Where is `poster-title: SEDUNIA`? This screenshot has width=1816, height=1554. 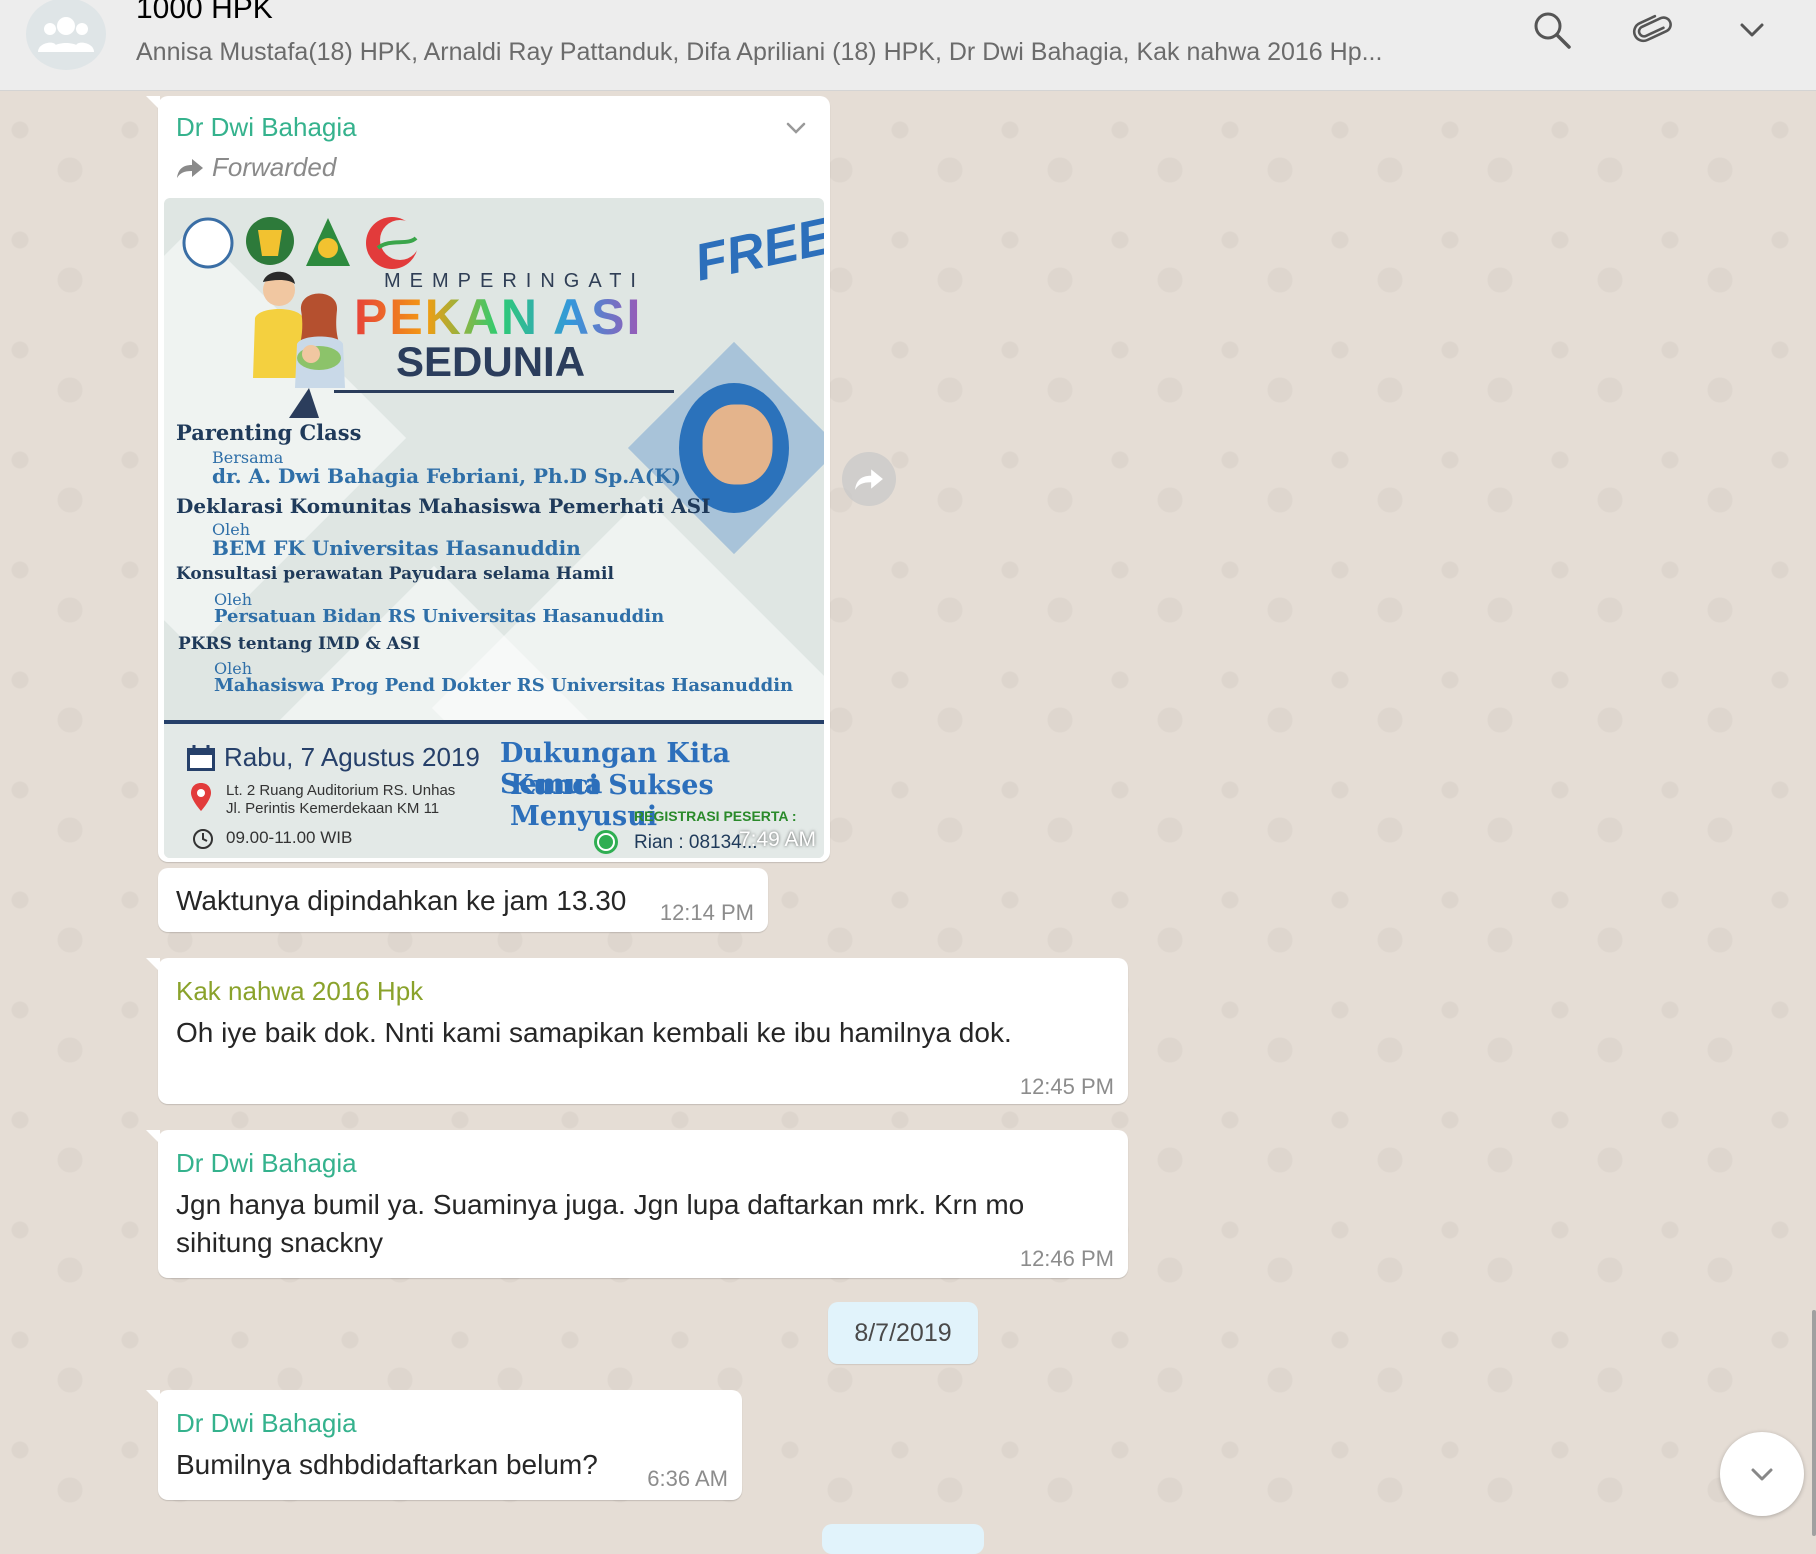
poster-title: SEDUNIA is located at coordinates (491, 361).